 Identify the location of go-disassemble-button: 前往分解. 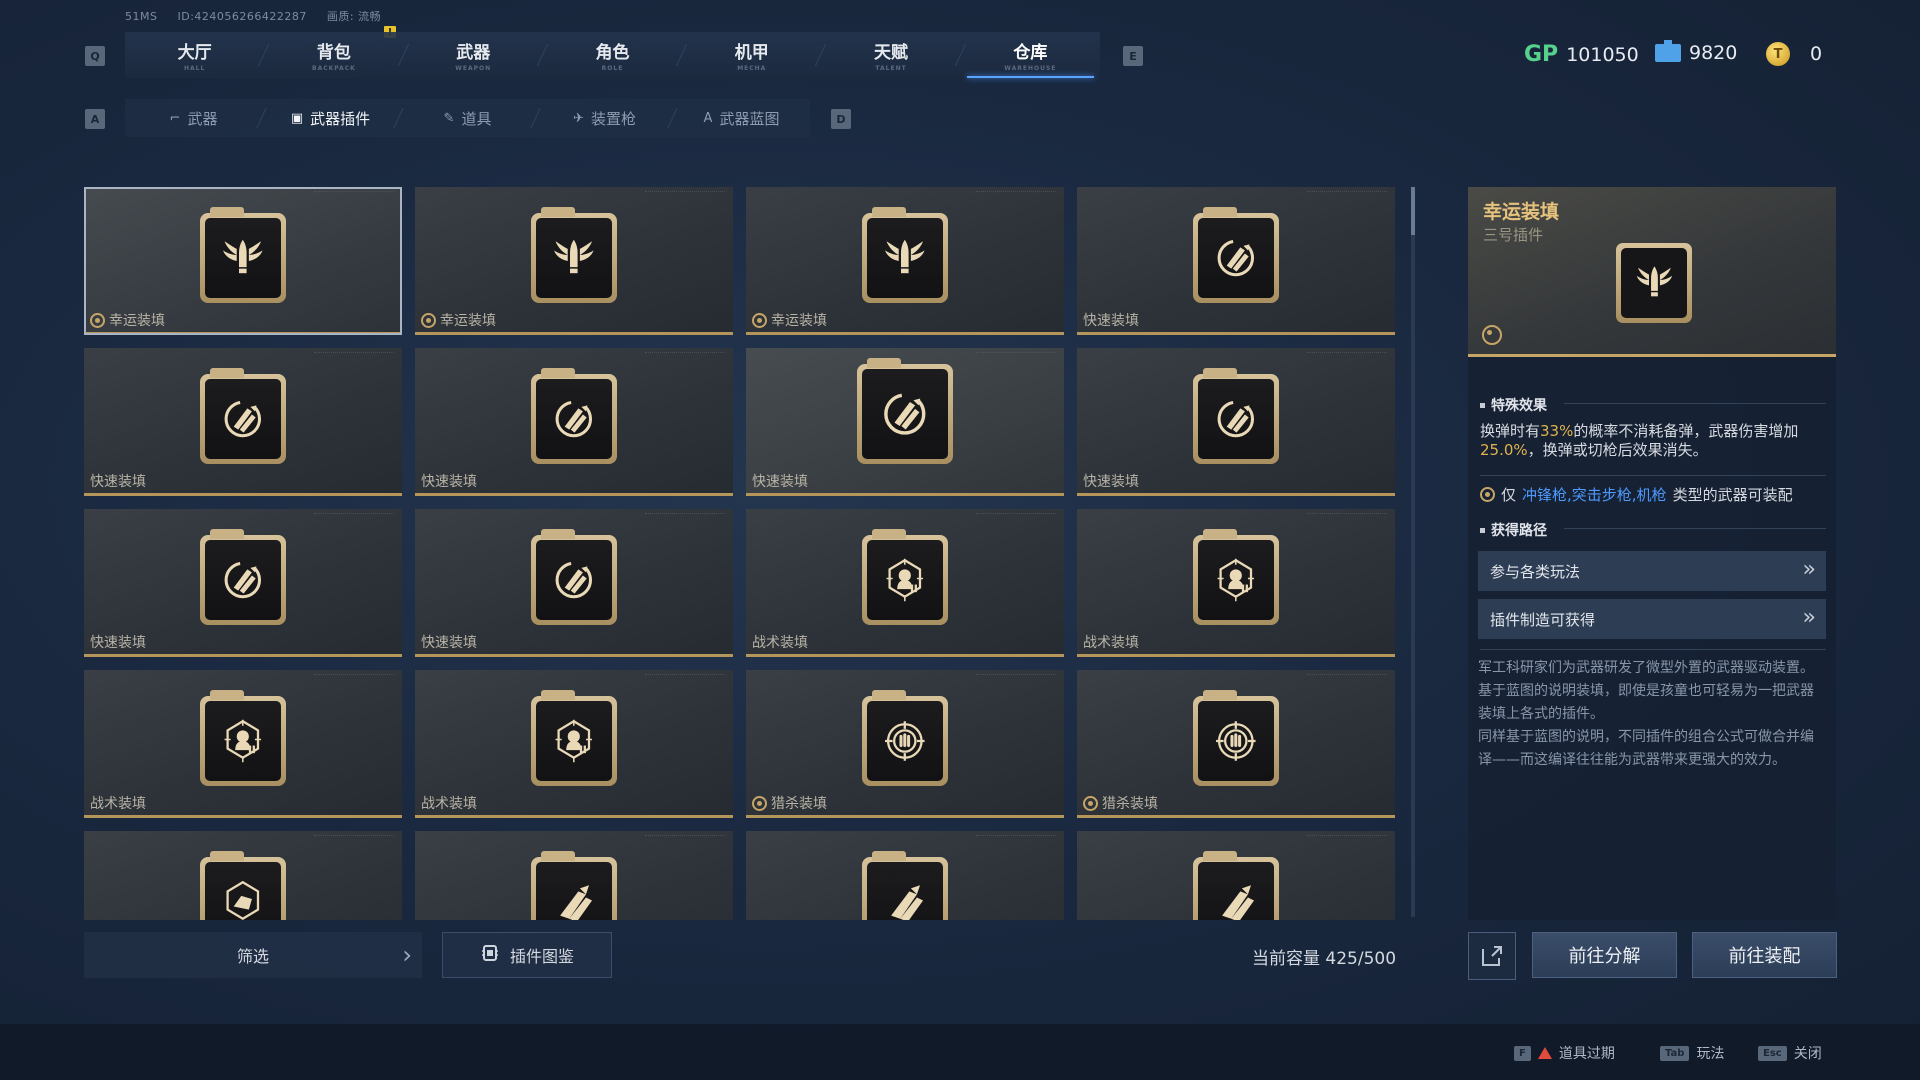
(1604, 955).